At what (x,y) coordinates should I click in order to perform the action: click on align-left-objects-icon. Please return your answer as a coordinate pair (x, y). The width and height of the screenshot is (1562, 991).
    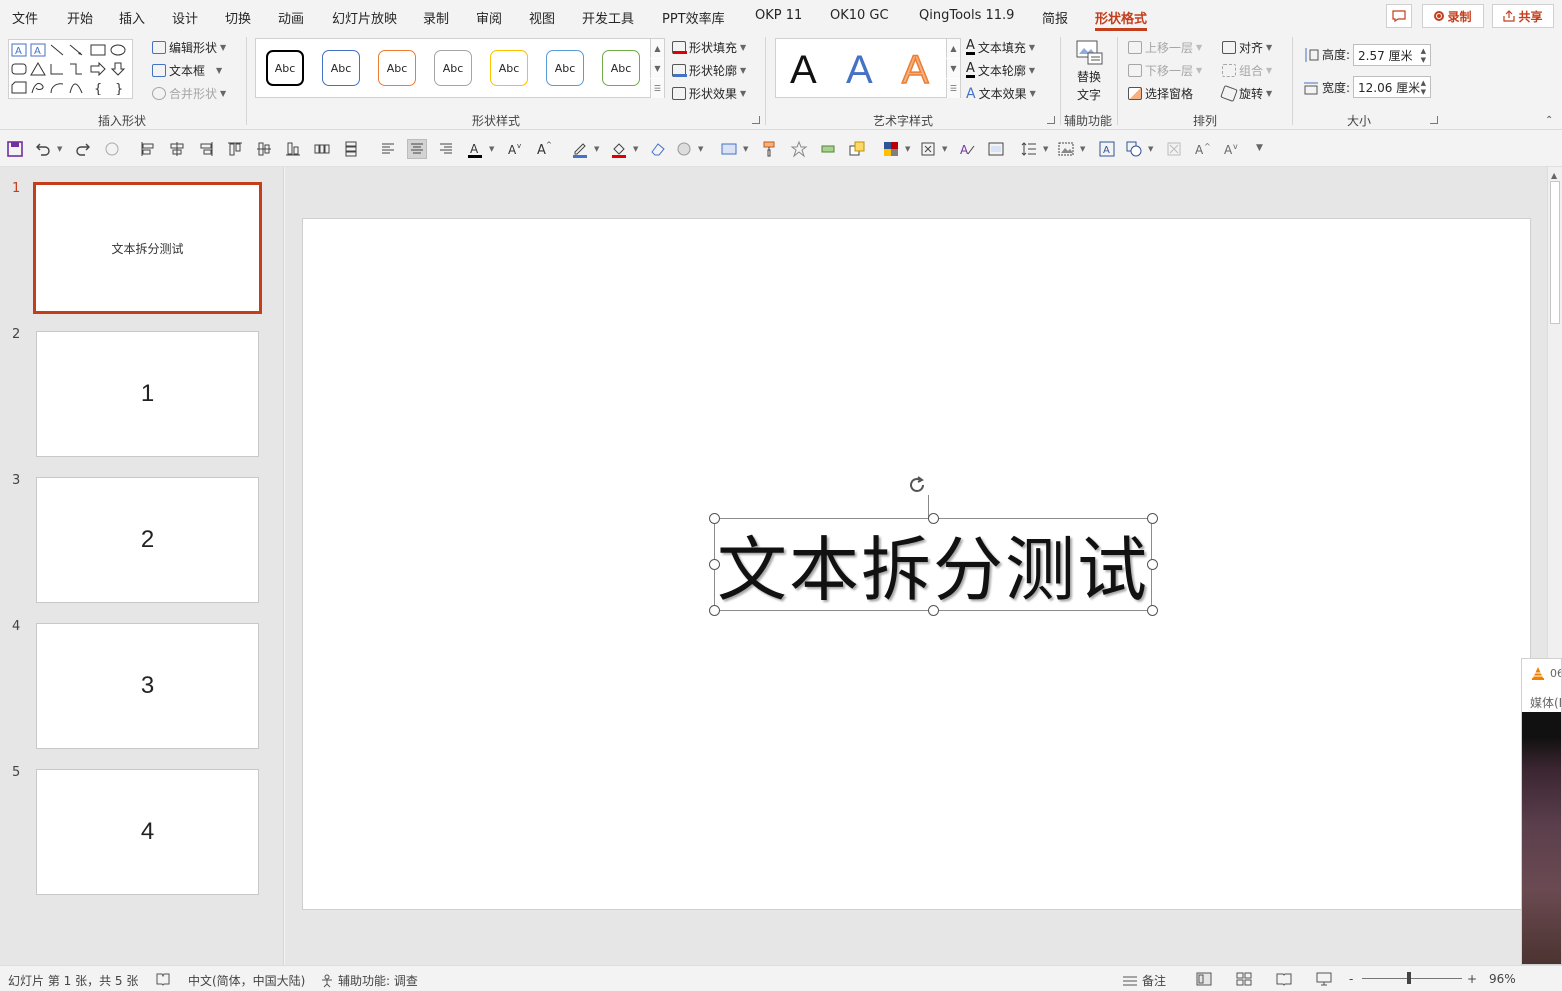
    Looking at the image, I should click on (148, 149).